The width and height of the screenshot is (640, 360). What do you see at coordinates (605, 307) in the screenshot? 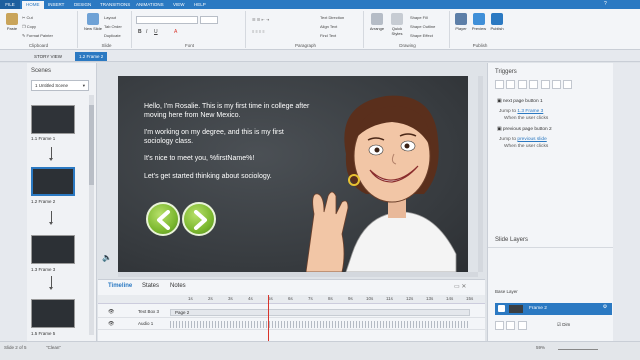
I see `gear-icon: ⚙` at bounding box center [605, 307].